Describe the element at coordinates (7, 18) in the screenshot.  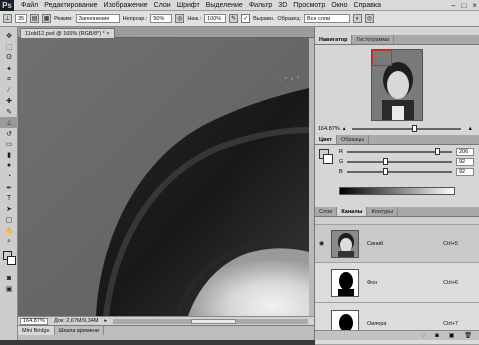
I see `stamp-tool-icon: ⊥` at that location.